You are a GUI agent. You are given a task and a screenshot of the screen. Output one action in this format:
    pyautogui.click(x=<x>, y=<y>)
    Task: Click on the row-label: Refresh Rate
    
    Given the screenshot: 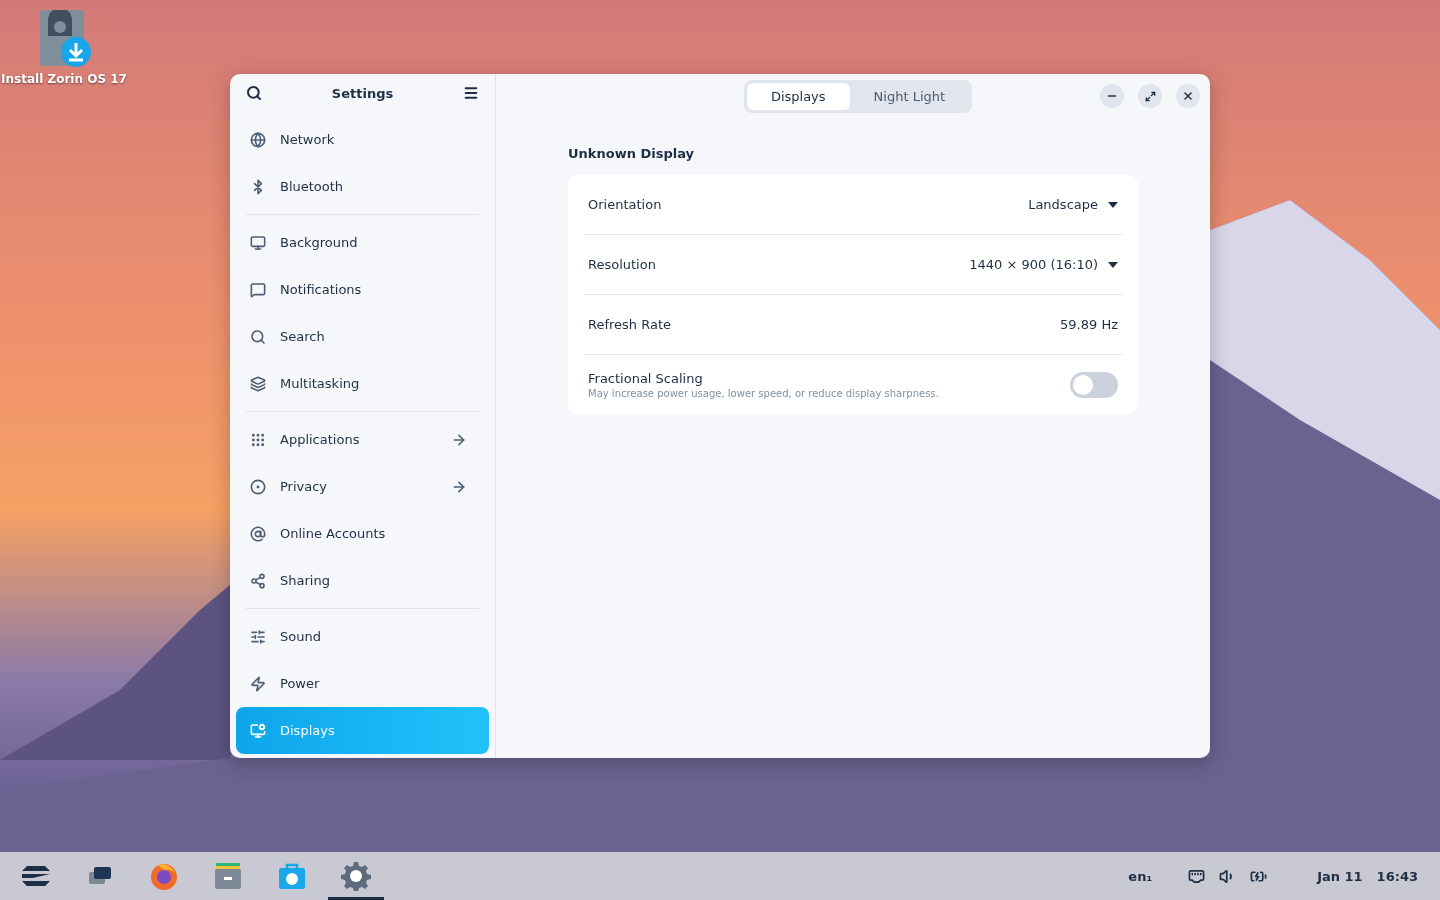 What is the action you would take?
    pyautogui.click(x=630, y=324)
    